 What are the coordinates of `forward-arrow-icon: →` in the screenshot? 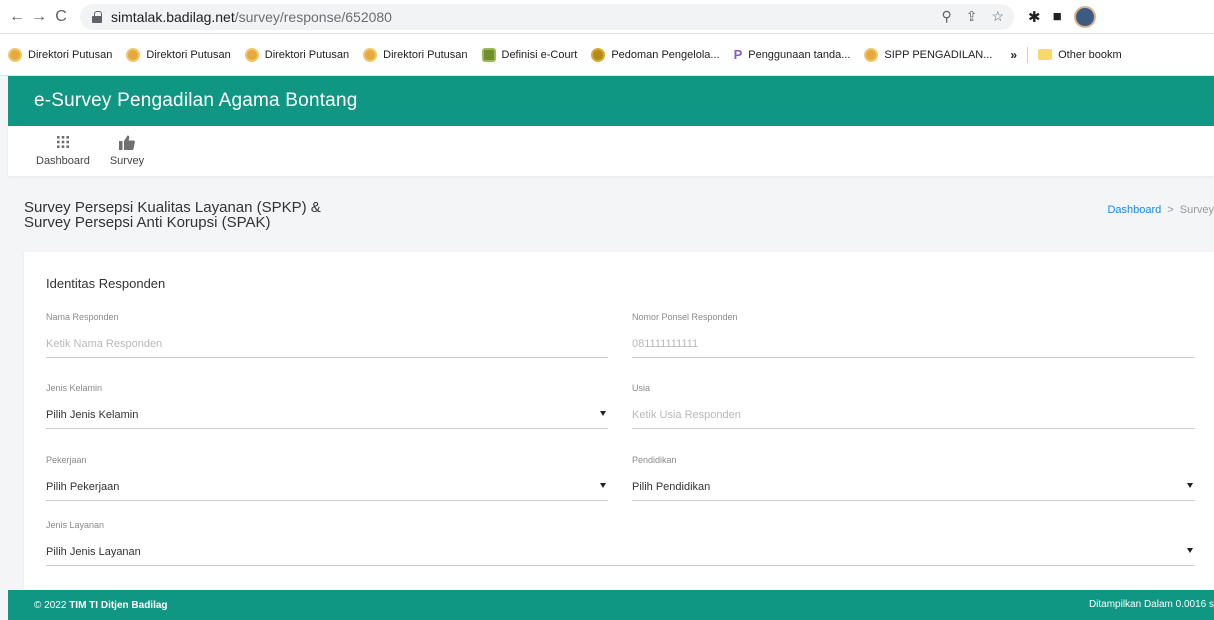 It's located at (39, 17).